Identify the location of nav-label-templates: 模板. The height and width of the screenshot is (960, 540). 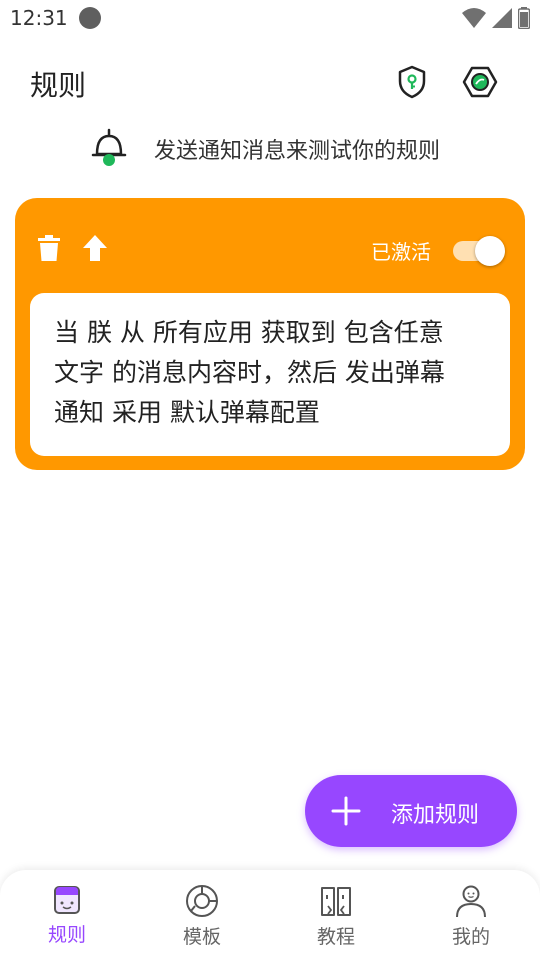
(201, 937).